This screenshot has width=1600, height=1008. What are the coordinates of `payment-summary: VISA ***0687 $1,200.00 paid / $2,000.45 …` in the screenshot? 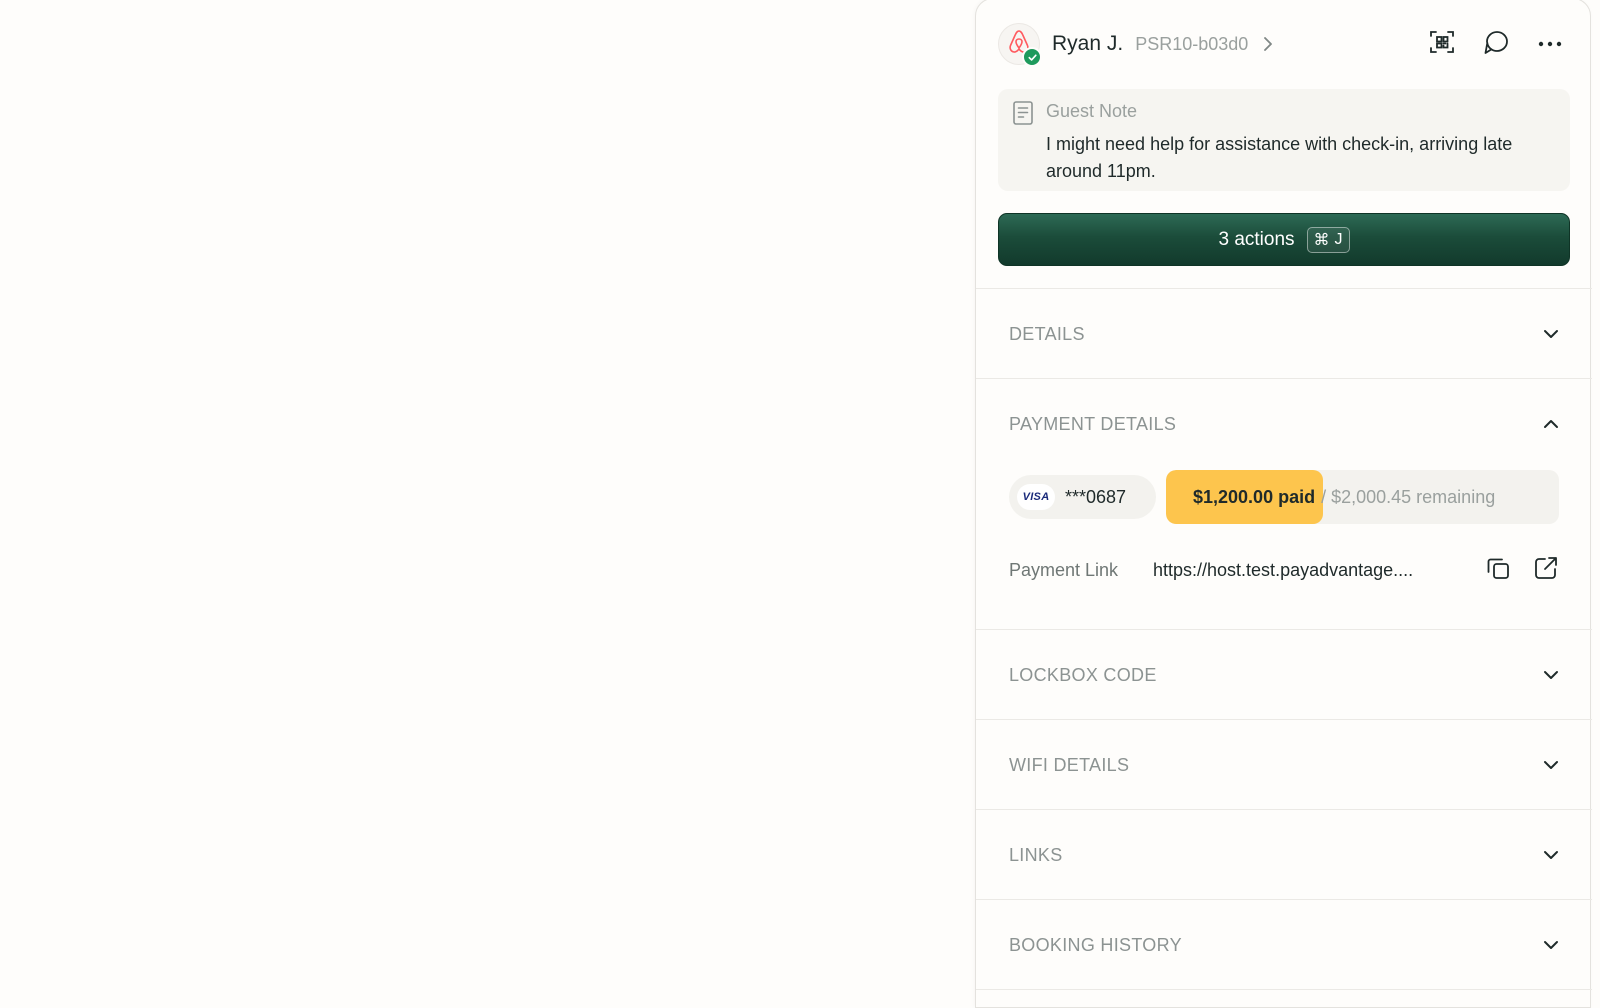 It's located at (1284, 497).